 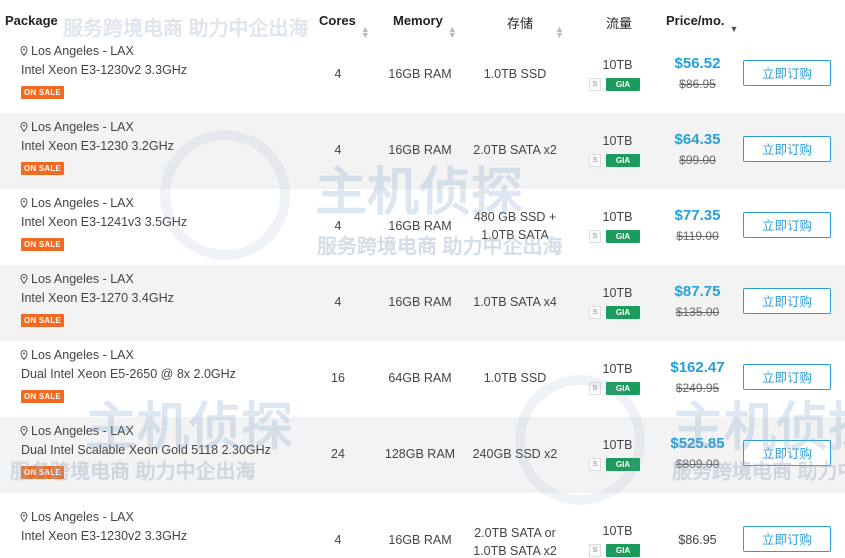 I want to click on sale-price: $525.85, so click(x=697, y=443).